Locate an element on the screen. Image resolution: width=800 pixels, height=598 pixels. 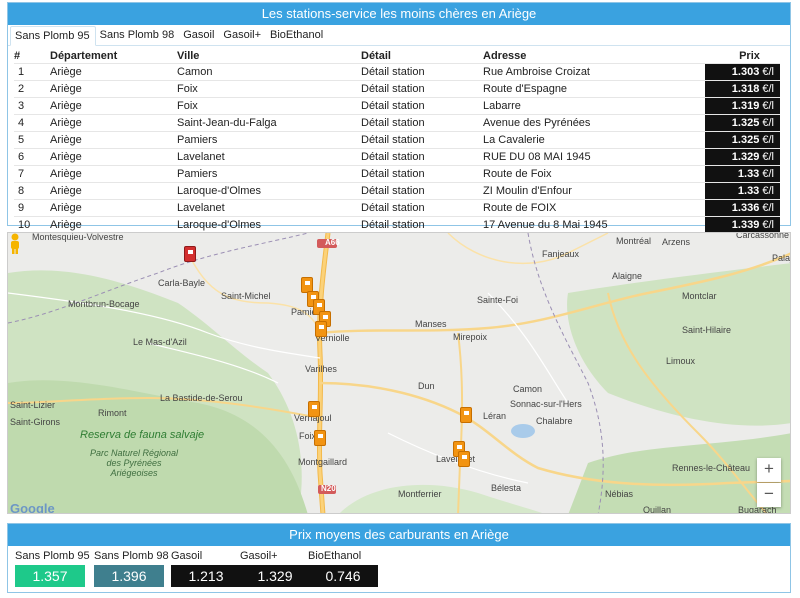
cell-prix: 1.303 €/l is located at coordinates (742, 72).